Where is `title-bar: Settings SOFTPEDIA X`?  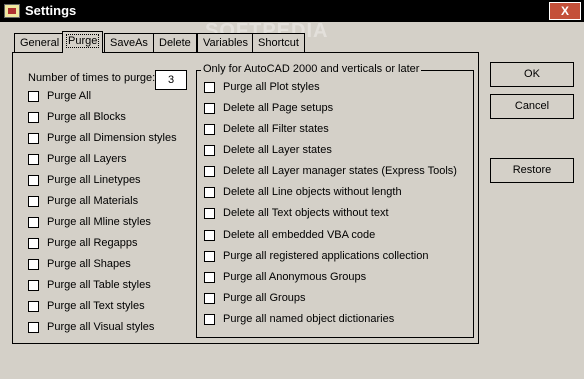
title-bar: Settings SOFTPEDIA X is located at coordinates (292, 21).